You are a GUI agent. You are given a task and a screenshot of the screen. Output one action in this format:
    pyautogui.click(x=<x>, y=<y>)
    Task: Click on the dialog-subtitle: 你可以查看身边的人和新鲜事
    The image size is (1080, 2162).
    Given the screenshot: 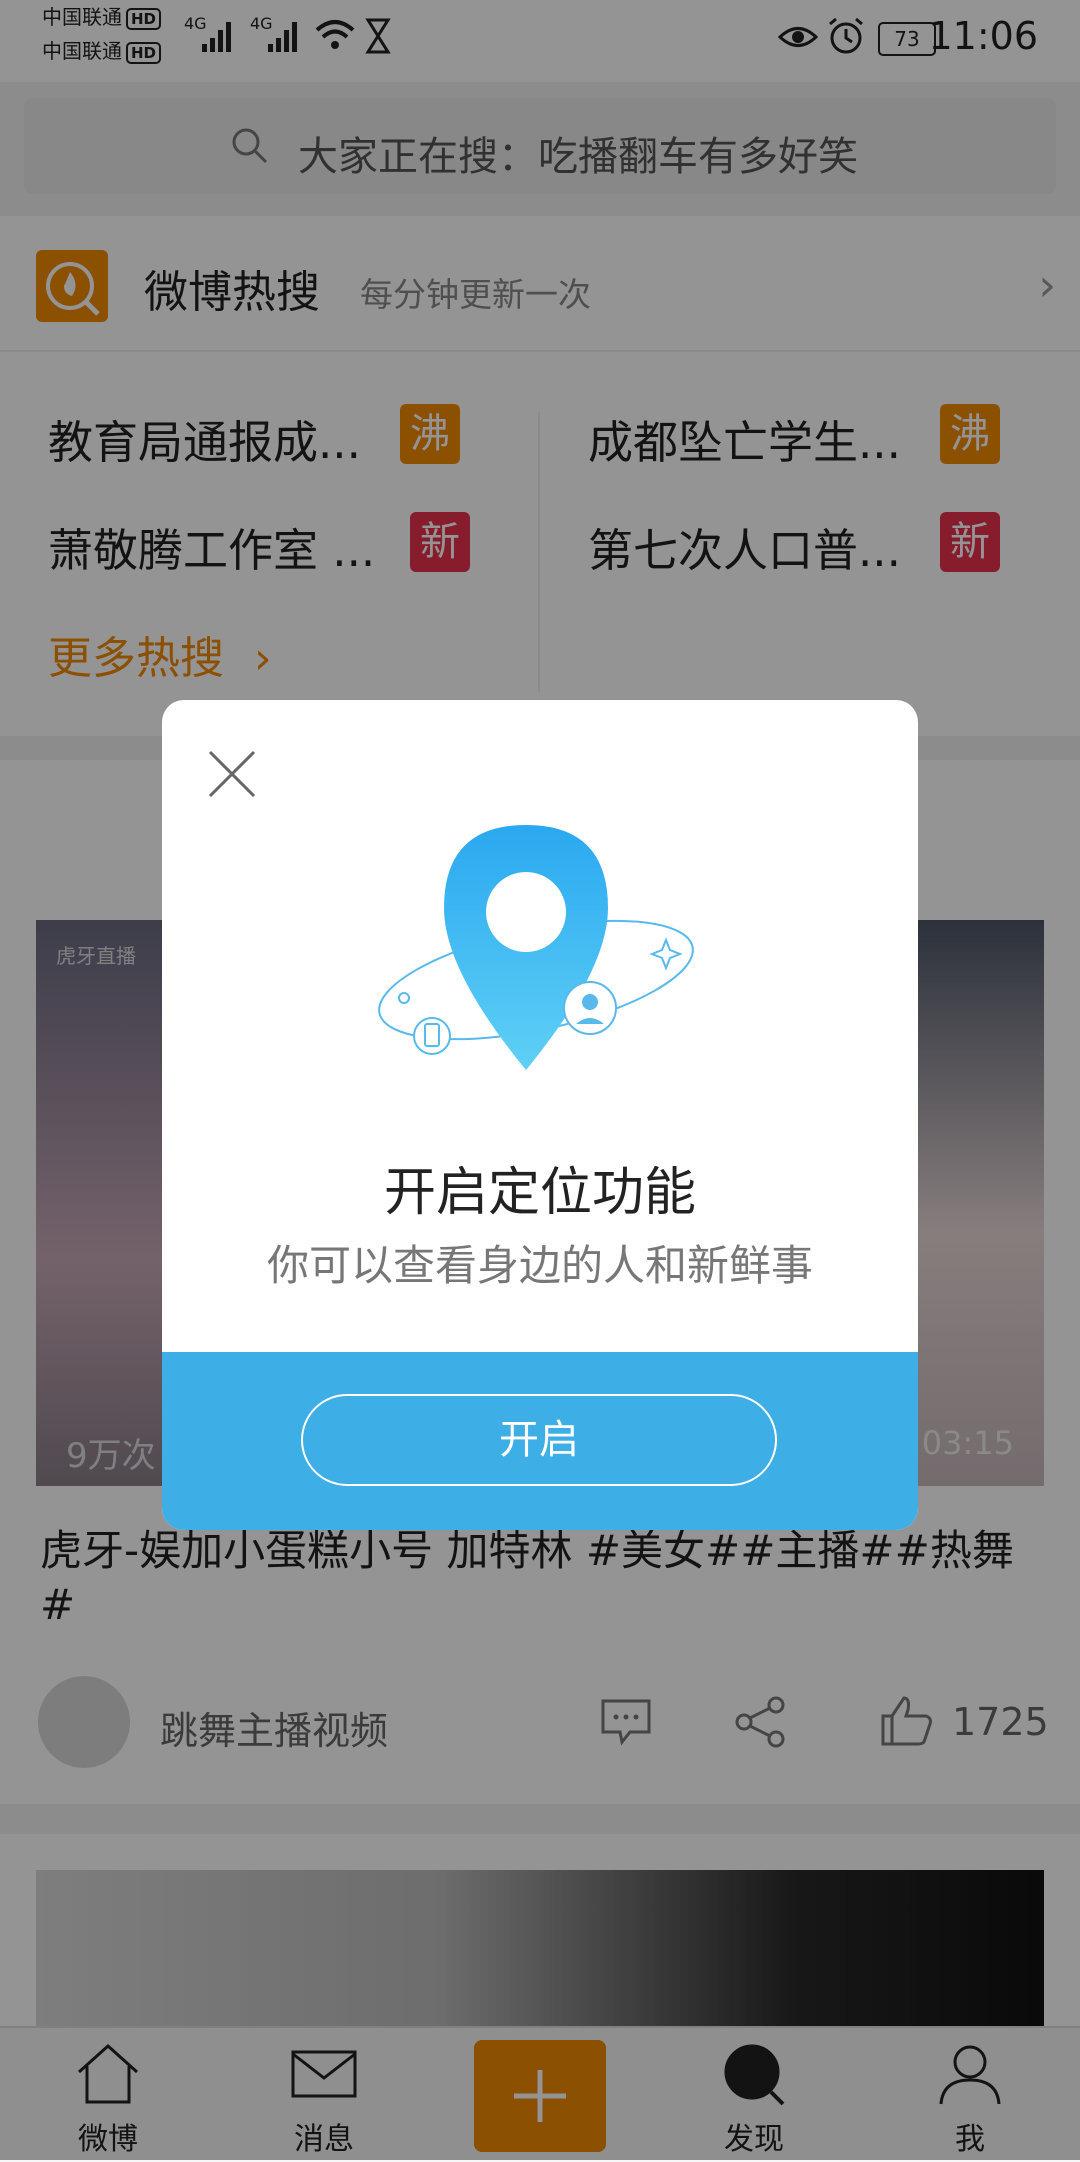 What is the action you would take?
    pyautogui.click(x=539, y=1265)
    